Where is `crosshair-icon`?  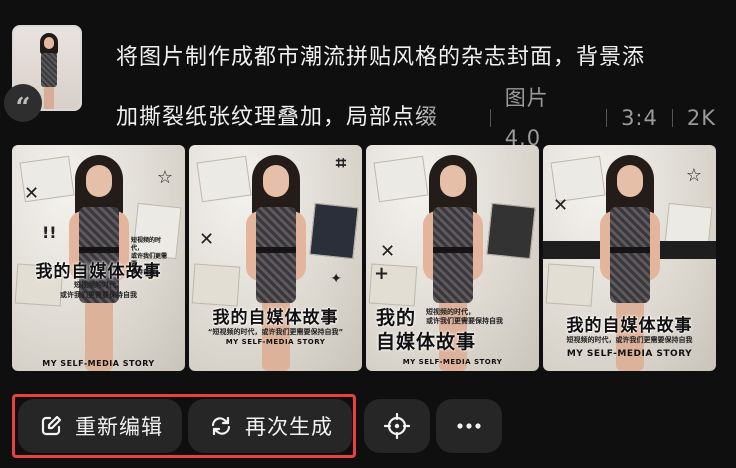
crosshair-icon is located at coordinates (397, 426).